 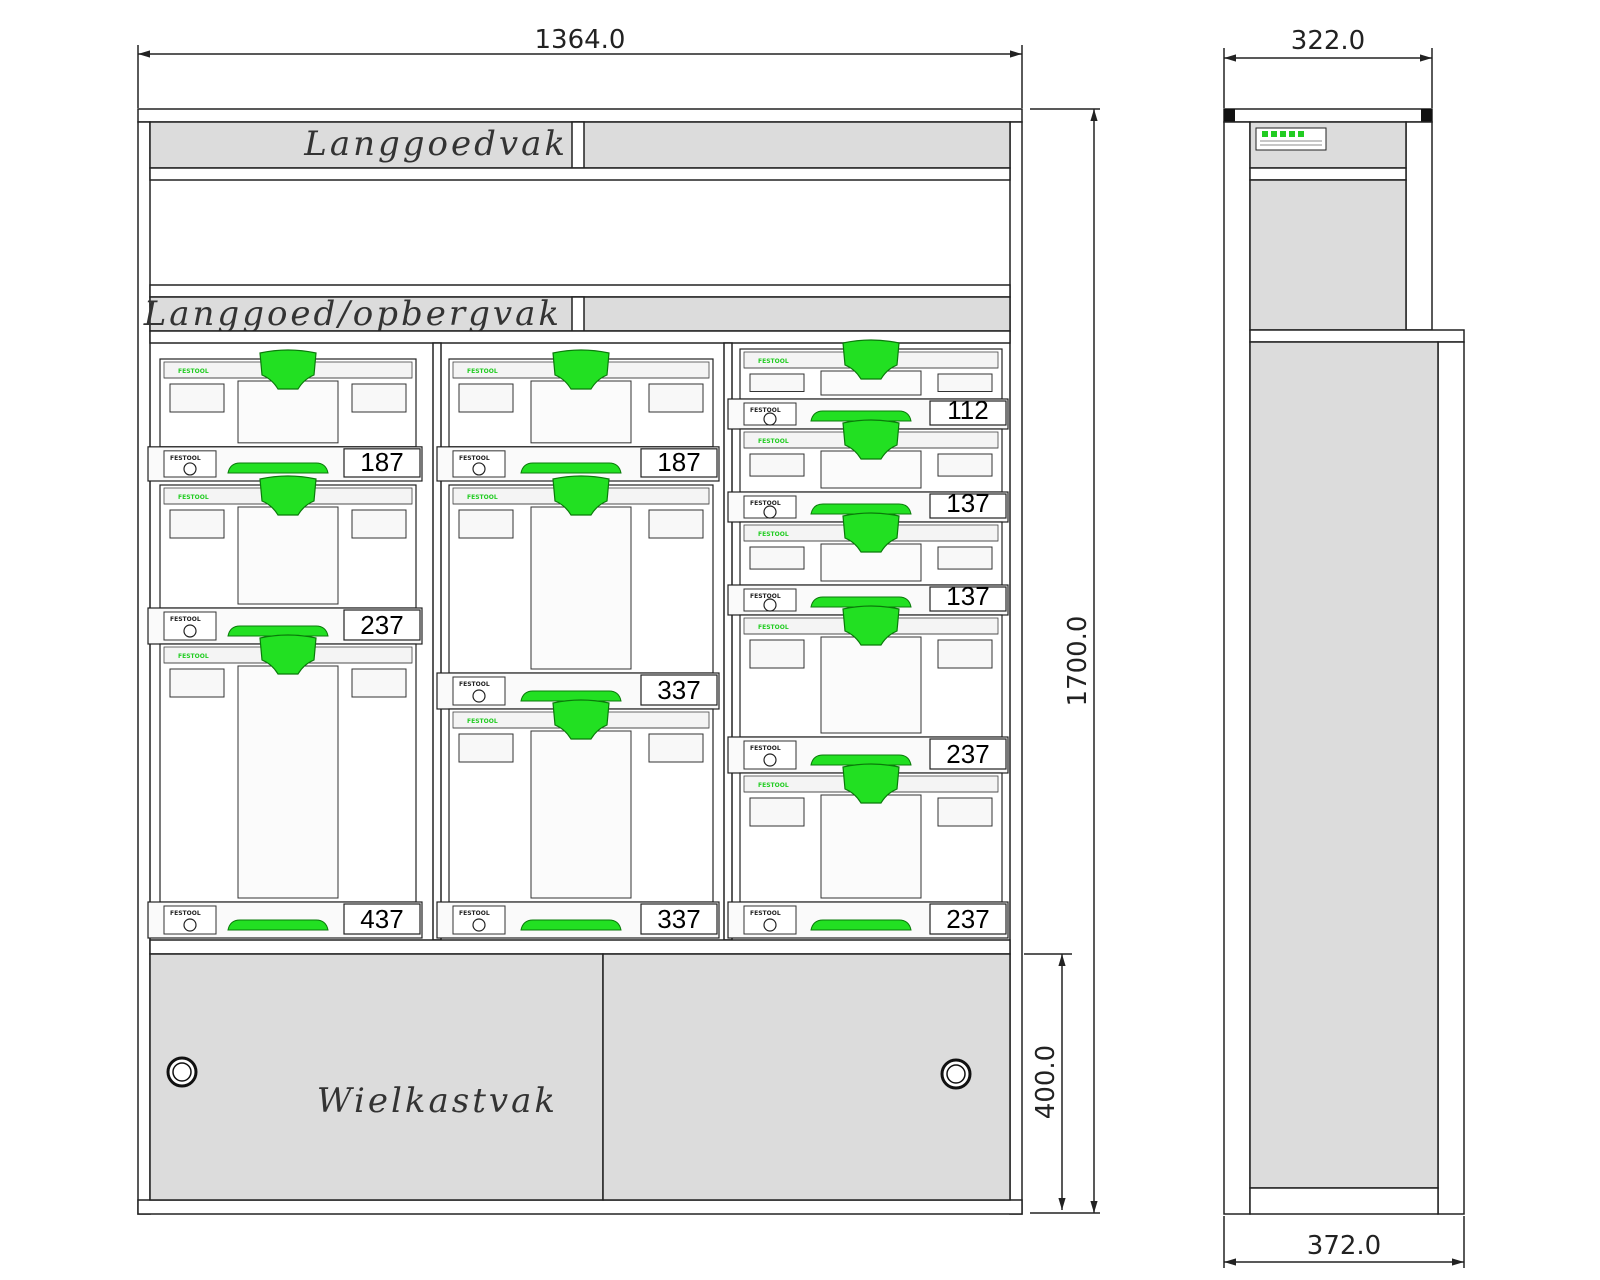 I want to click on long-goods-storage-label: Langgoed/opbergvak, so click(x=352, y=314).